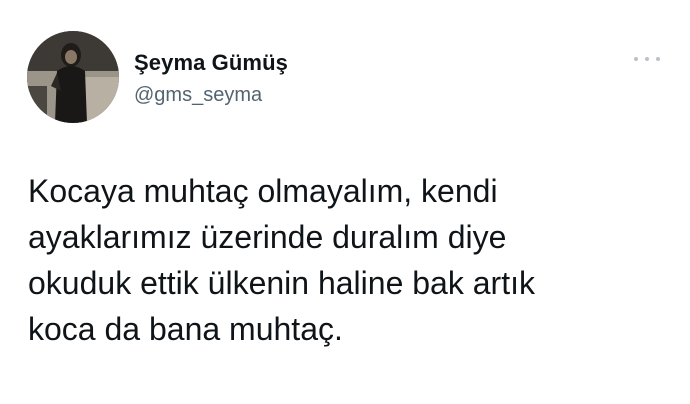 The image size is (690, 404). I want to click on tweet-text-line: okuduk ettik ülkenin haline bak artık, so click(281, 283).